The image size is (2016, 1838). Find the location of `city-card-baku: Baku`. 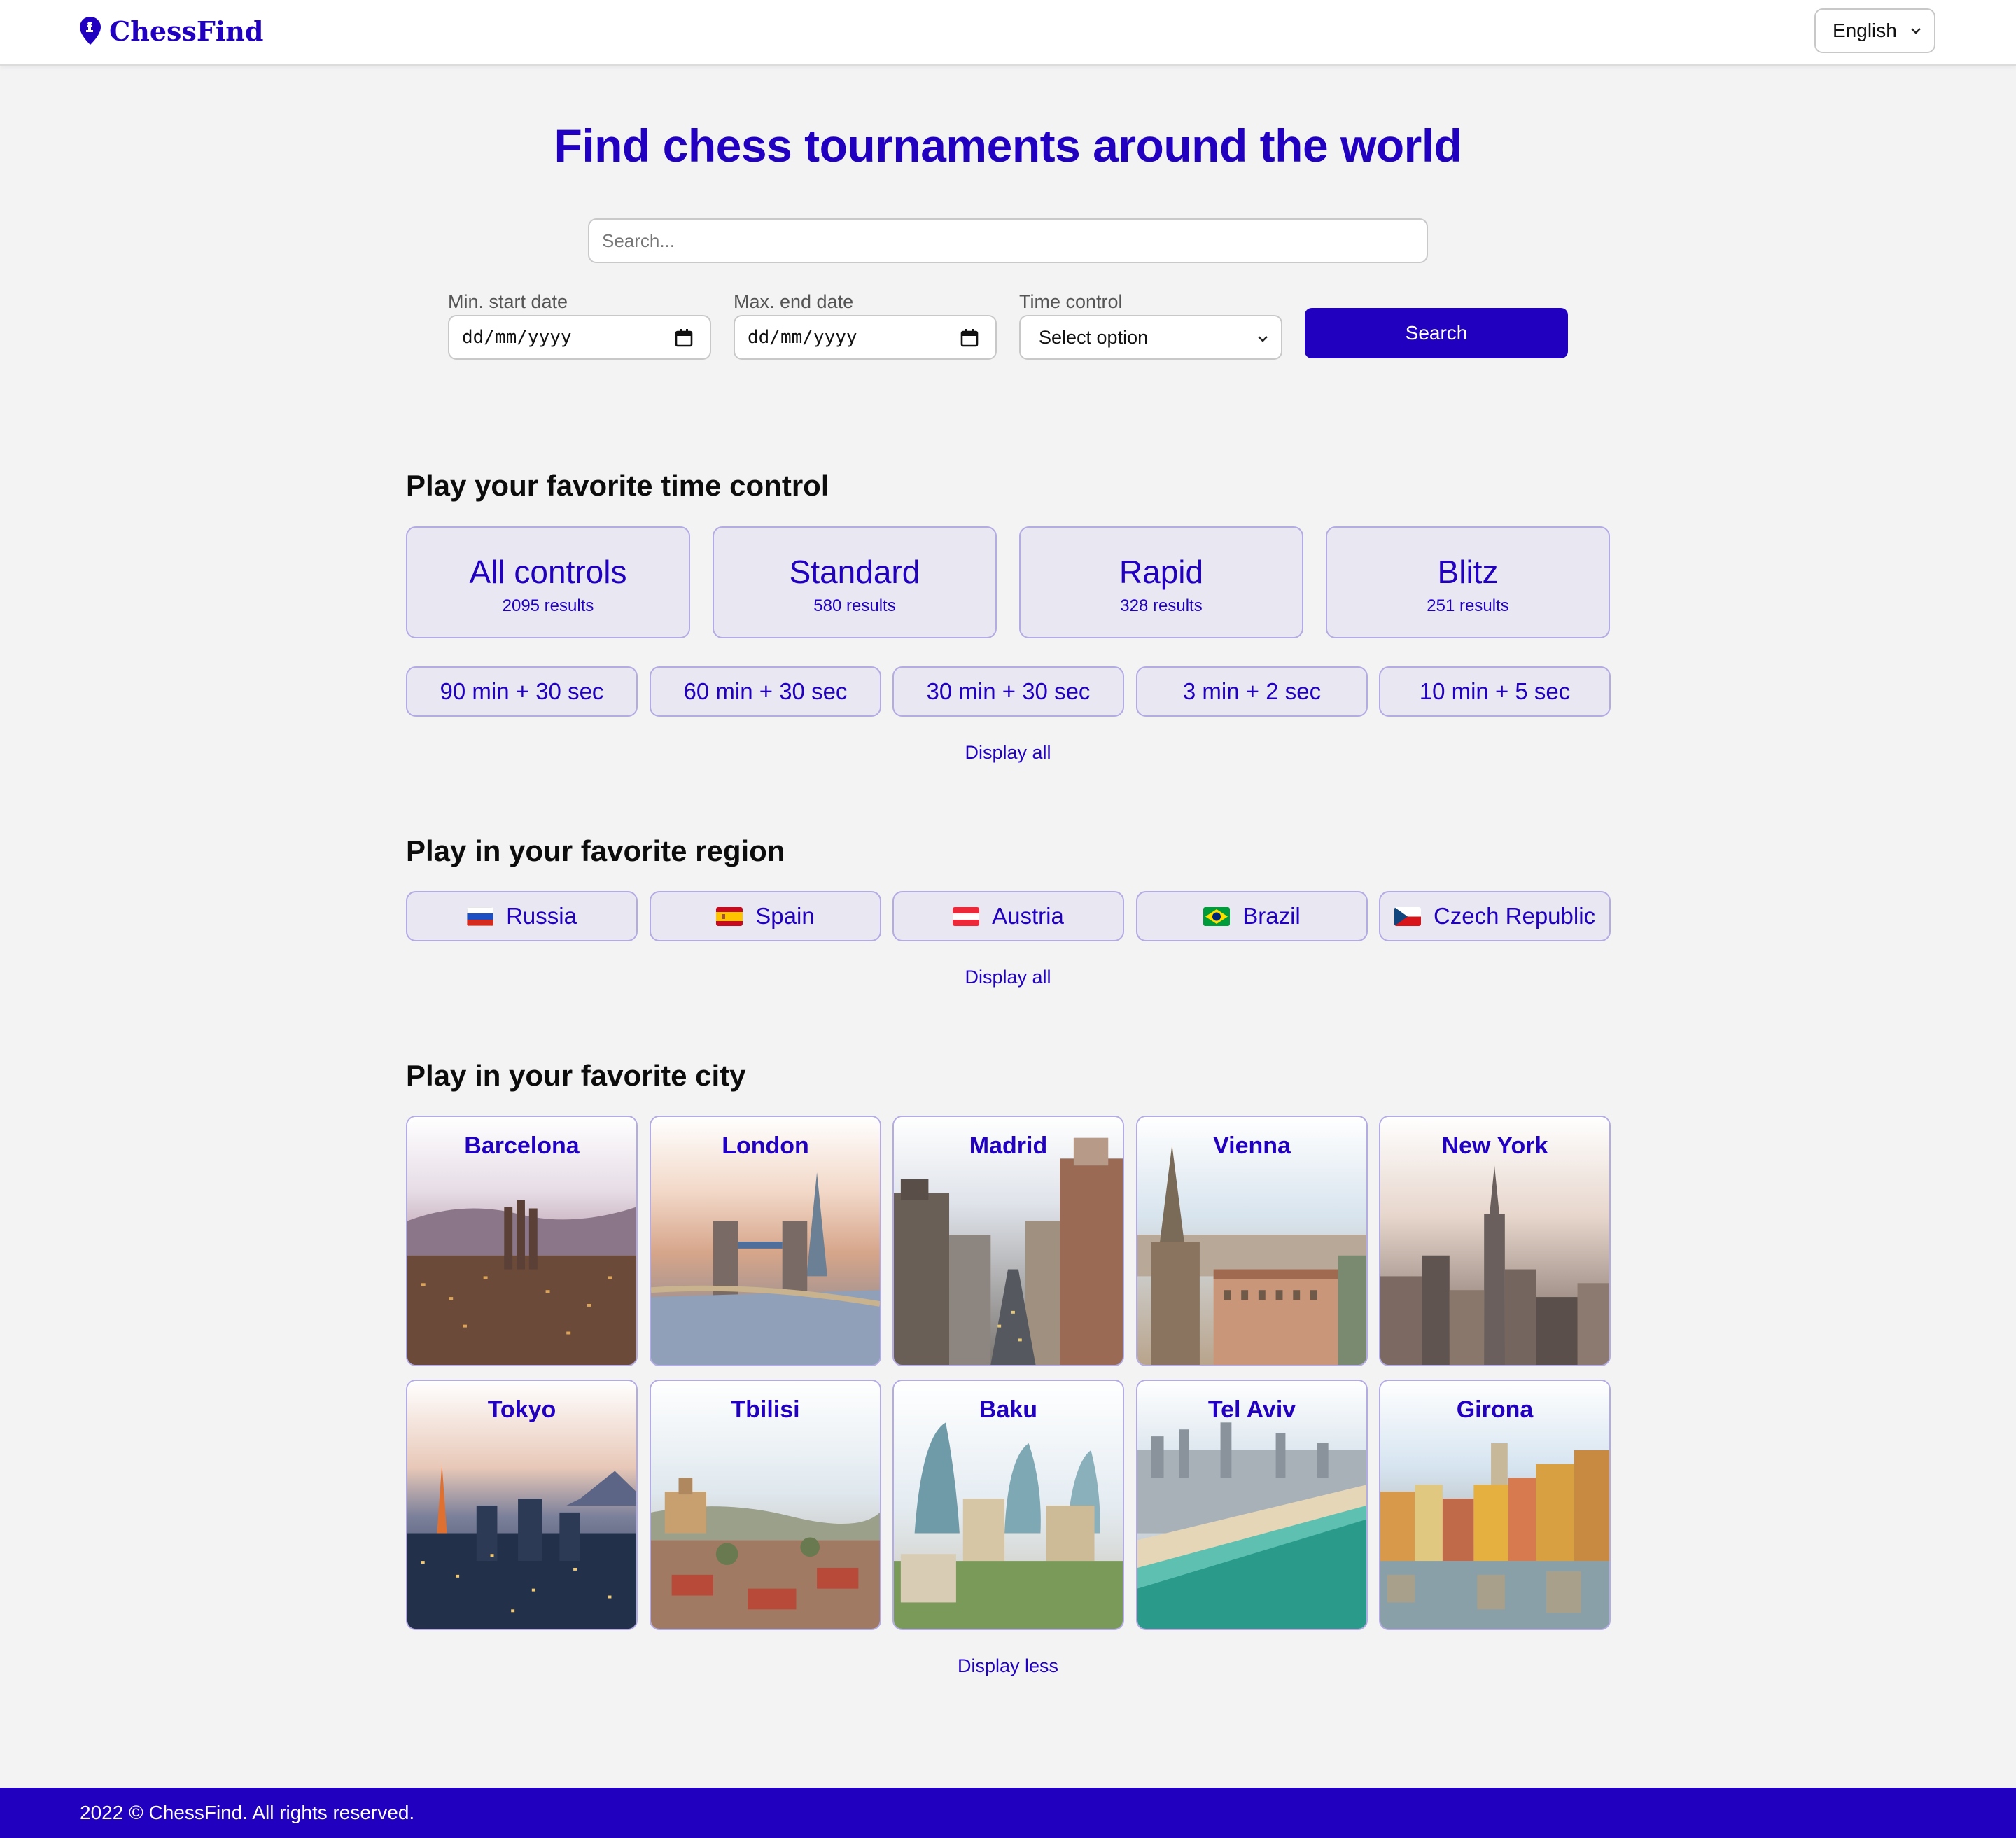

city-card-baku: Baku is located at coordinates (1008, 1505).